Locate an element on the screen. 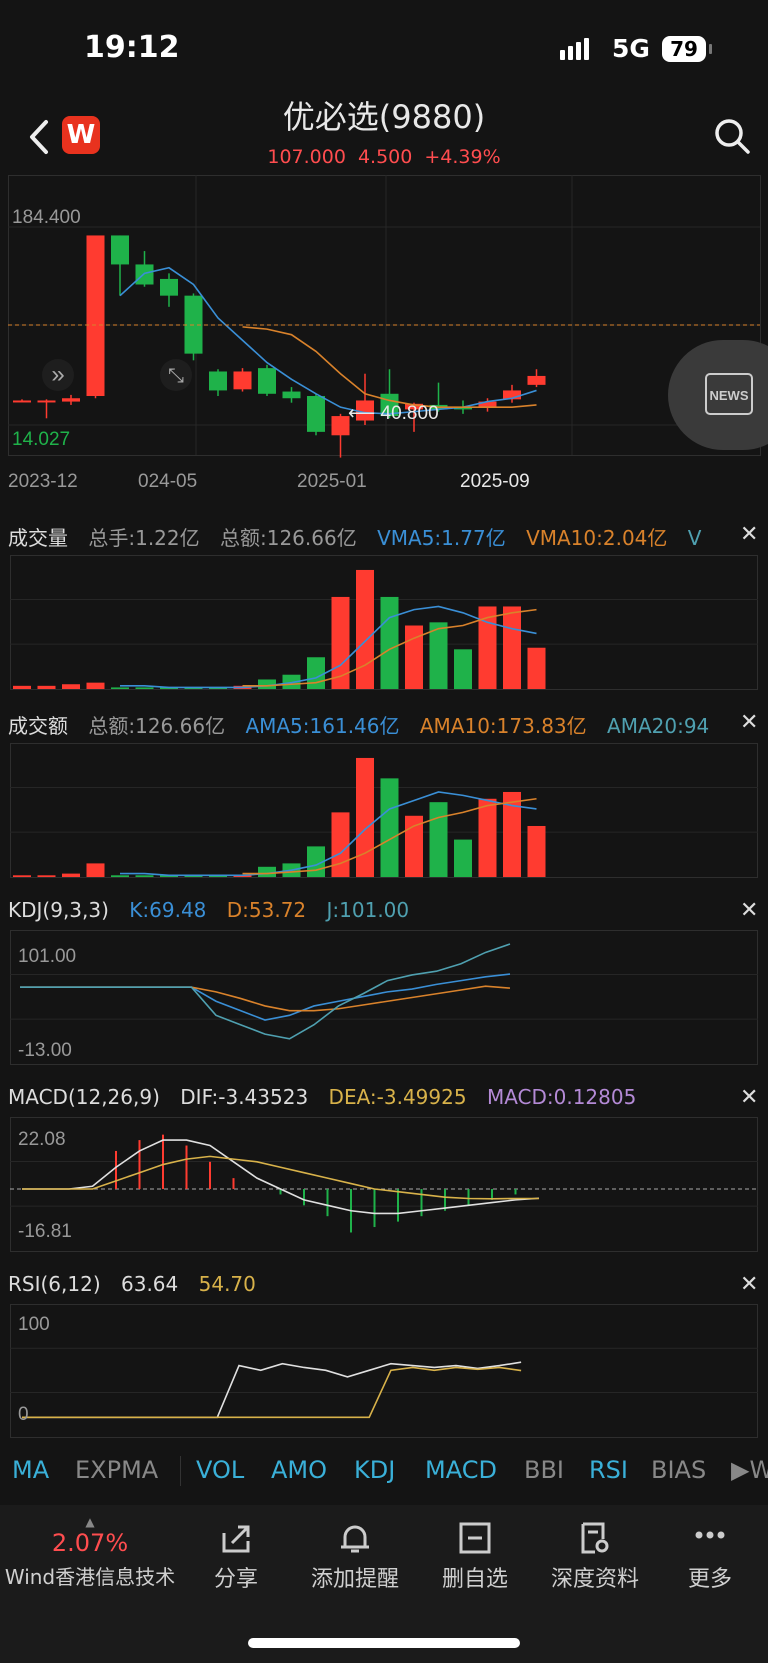 The height and width of the screenshot is (1663, 768). index-ticker: ▲ 2.07% Wind香港信息技术 is located at coordinates (90, 1552).